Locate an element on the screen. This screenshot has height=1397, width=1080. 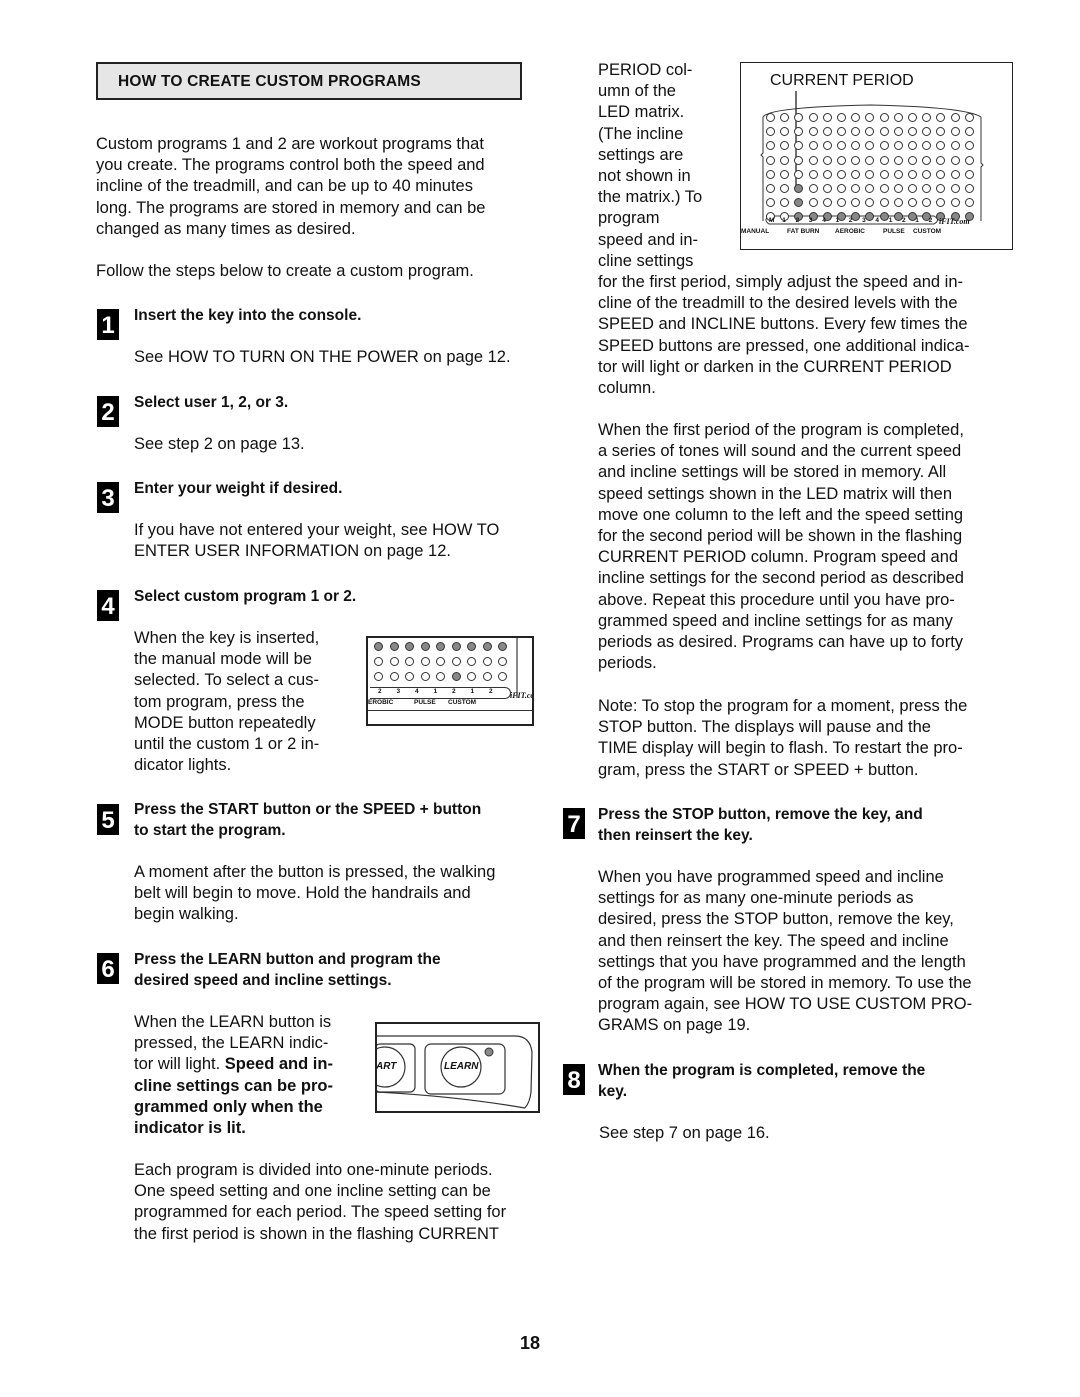
program-group-label: PULSE is located at coordinates (425, 702).